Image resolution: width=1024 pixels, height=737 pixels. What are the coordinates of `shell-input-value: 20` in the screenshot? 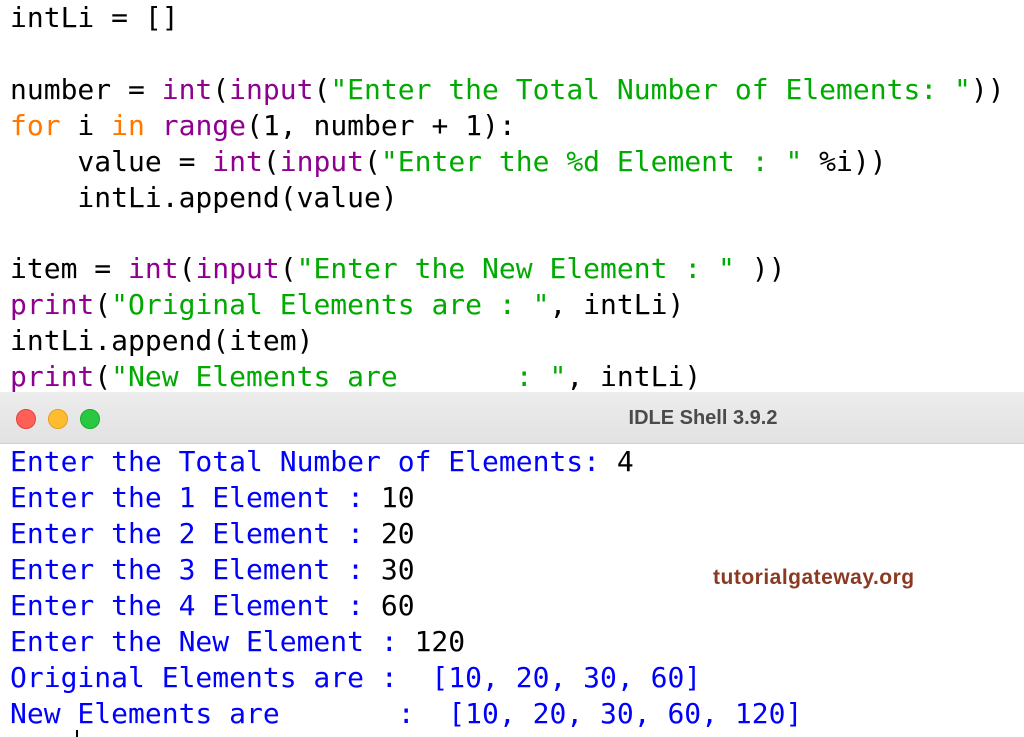 It's located at (398, 533).